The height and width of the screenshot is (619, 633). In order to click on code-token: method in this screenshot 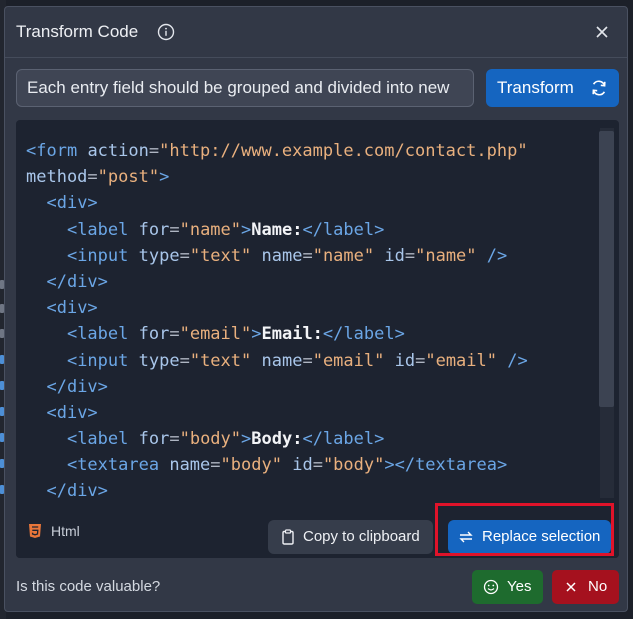, I will do `click(57, 177)`.